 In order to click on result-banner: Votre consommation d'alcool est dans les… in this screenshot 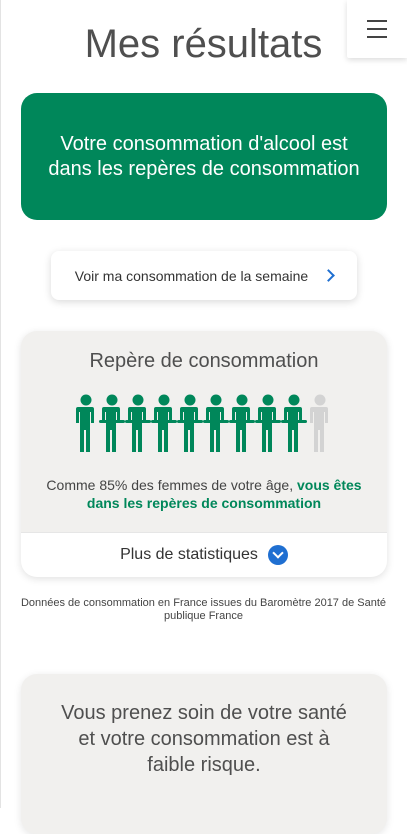, I will do `click(204, 156)`.